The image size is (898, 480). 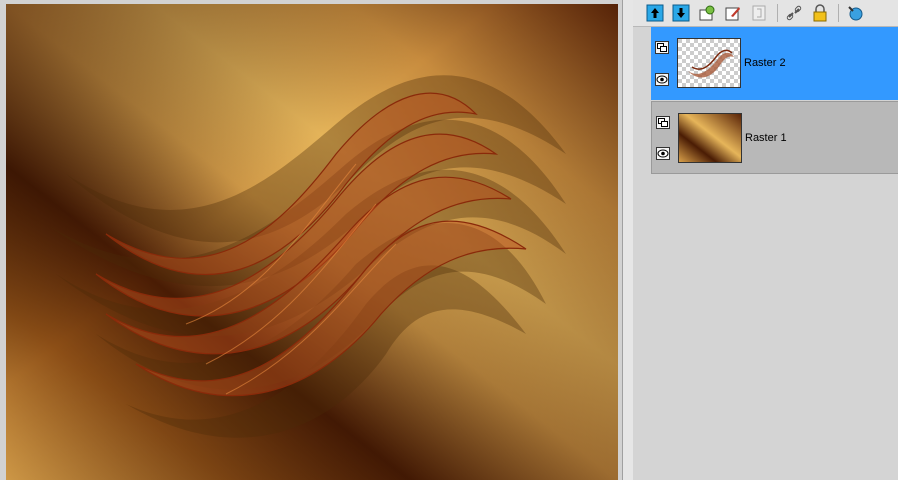 What do you see at coordinates (766, 138) in the screenshot?
I see `layer-name: Raster 1` at bounding box center [766, 138].